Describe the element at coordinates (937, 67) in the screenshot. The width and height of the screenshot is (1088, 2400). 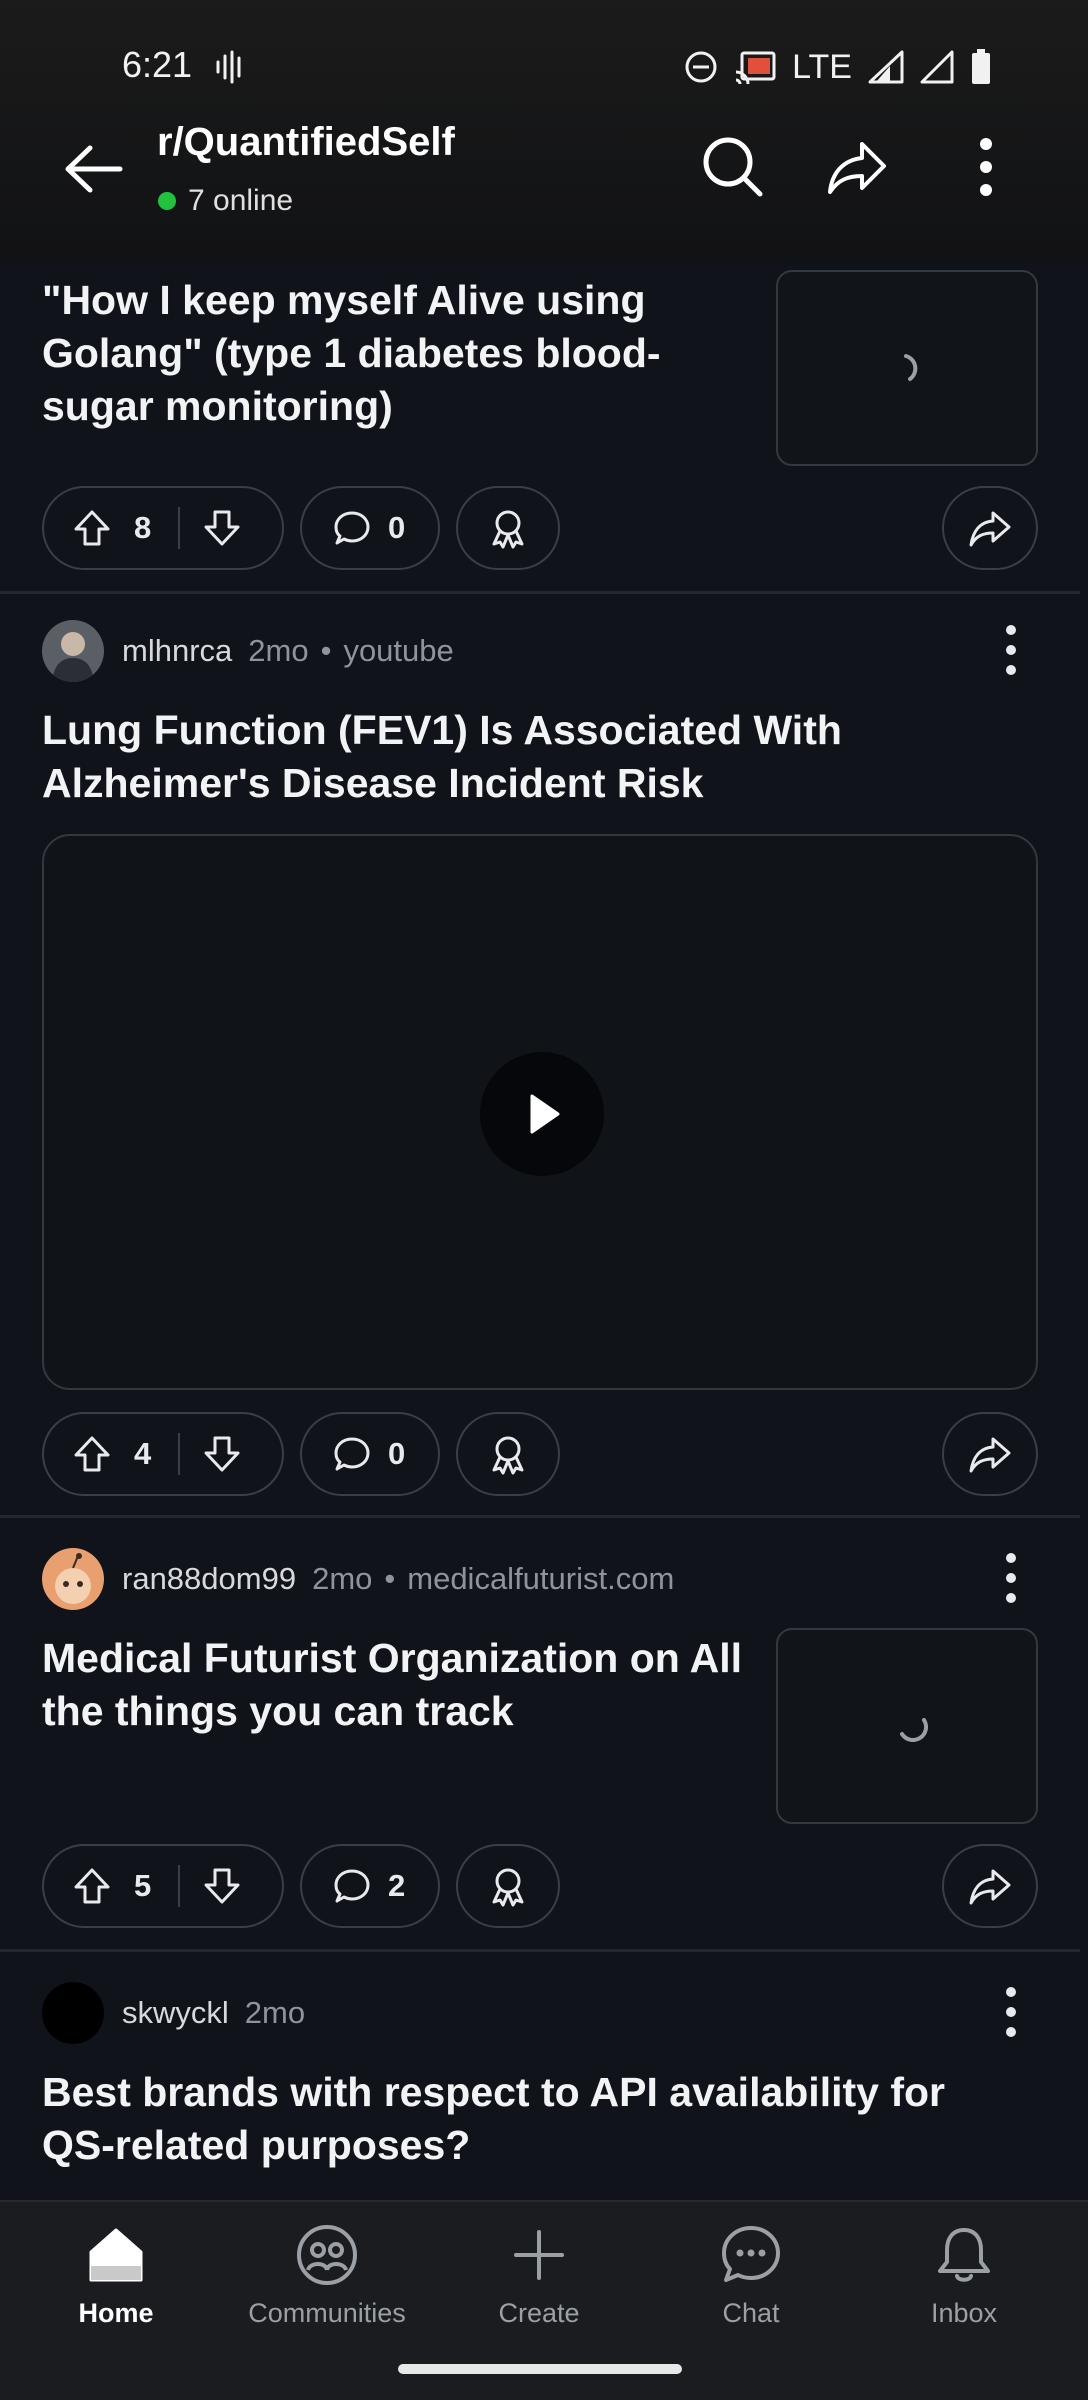
I see `signal-empty-icon` at that location.